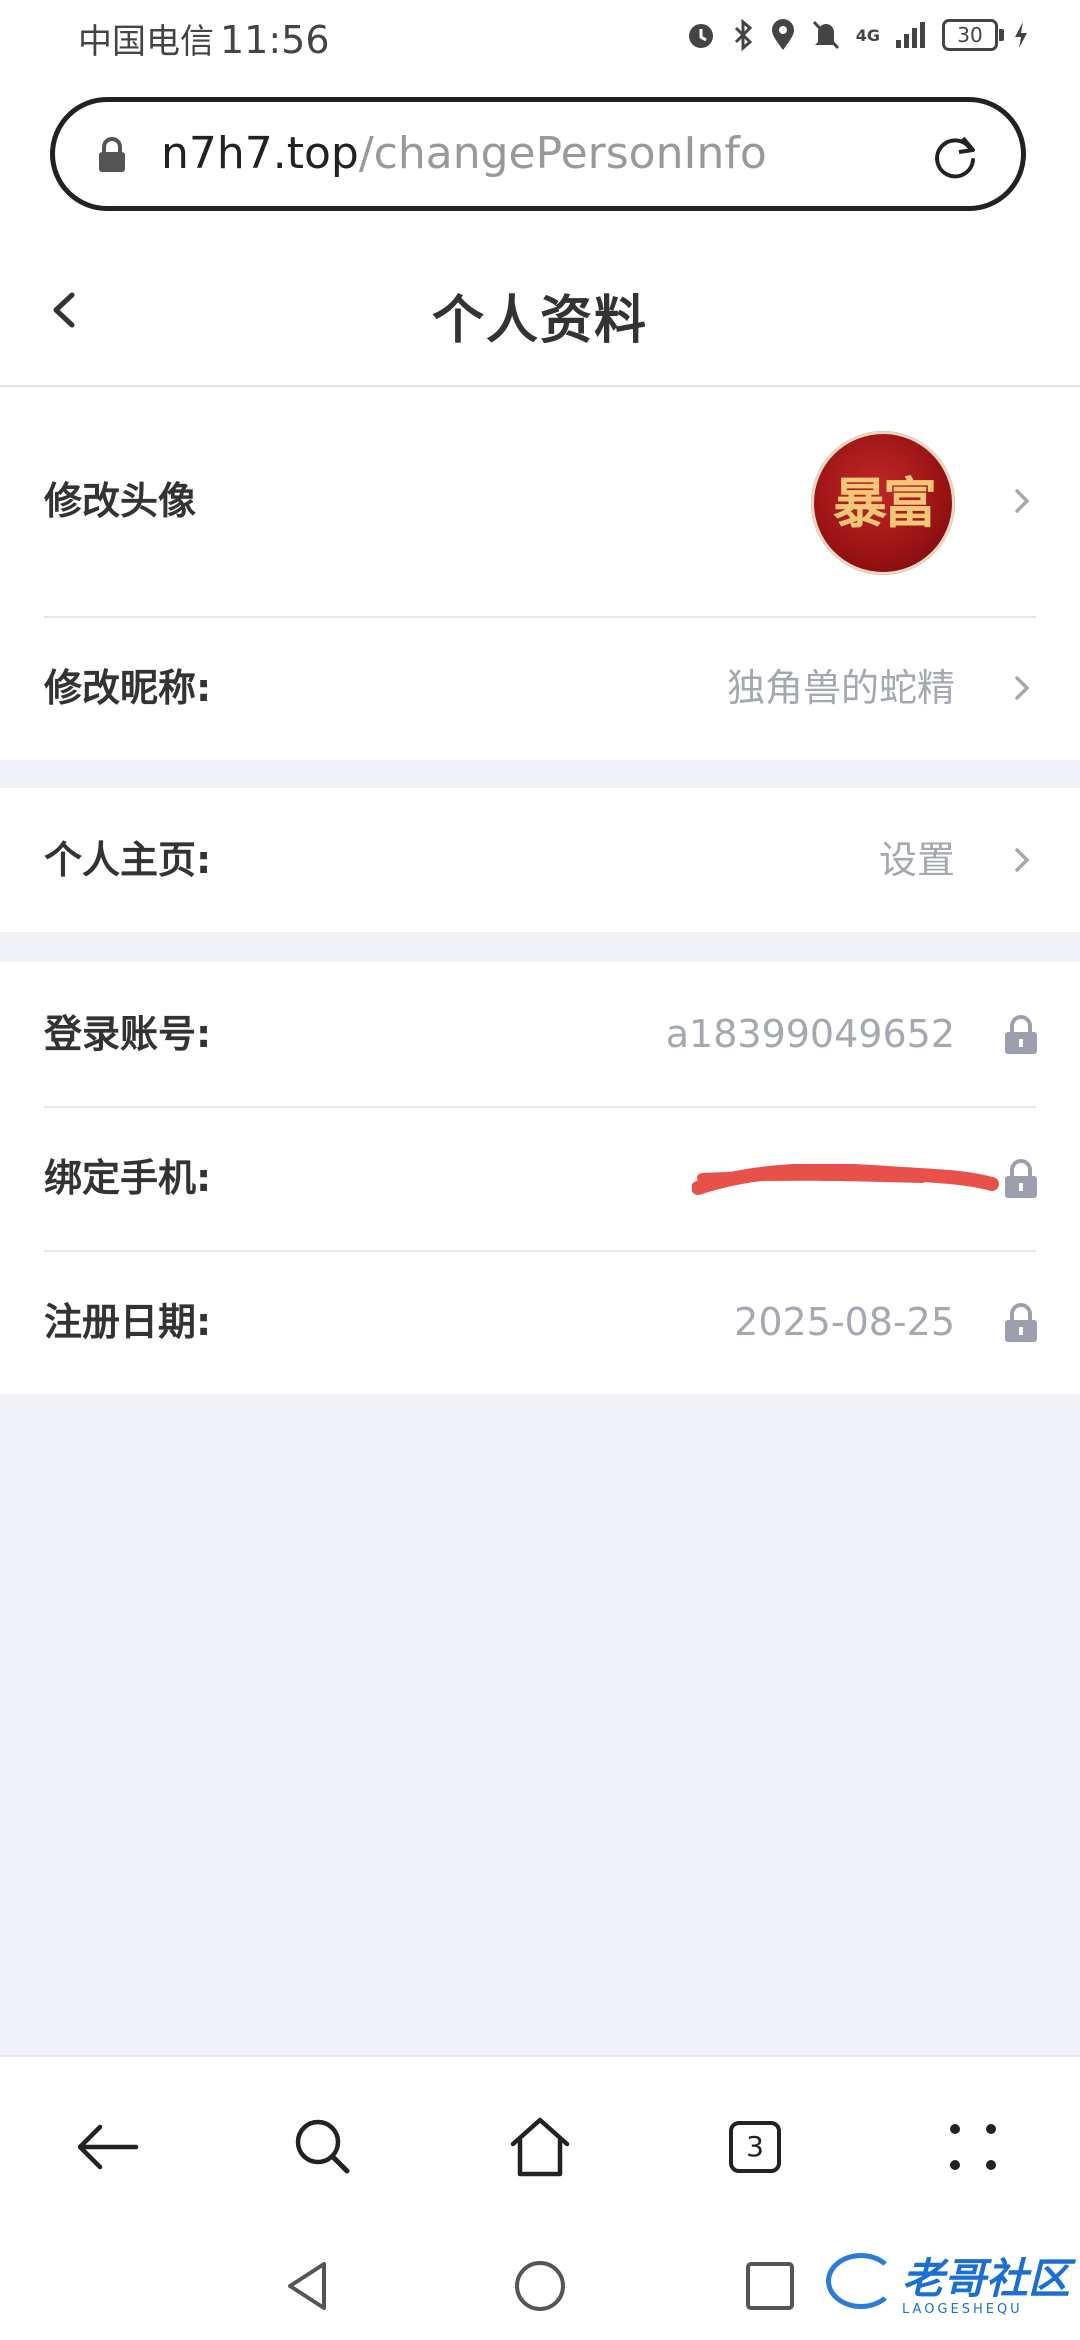 This screenshot has width=1080, height=2340. I want to click on url-path: /changePersonInfo, so click(562, 153).